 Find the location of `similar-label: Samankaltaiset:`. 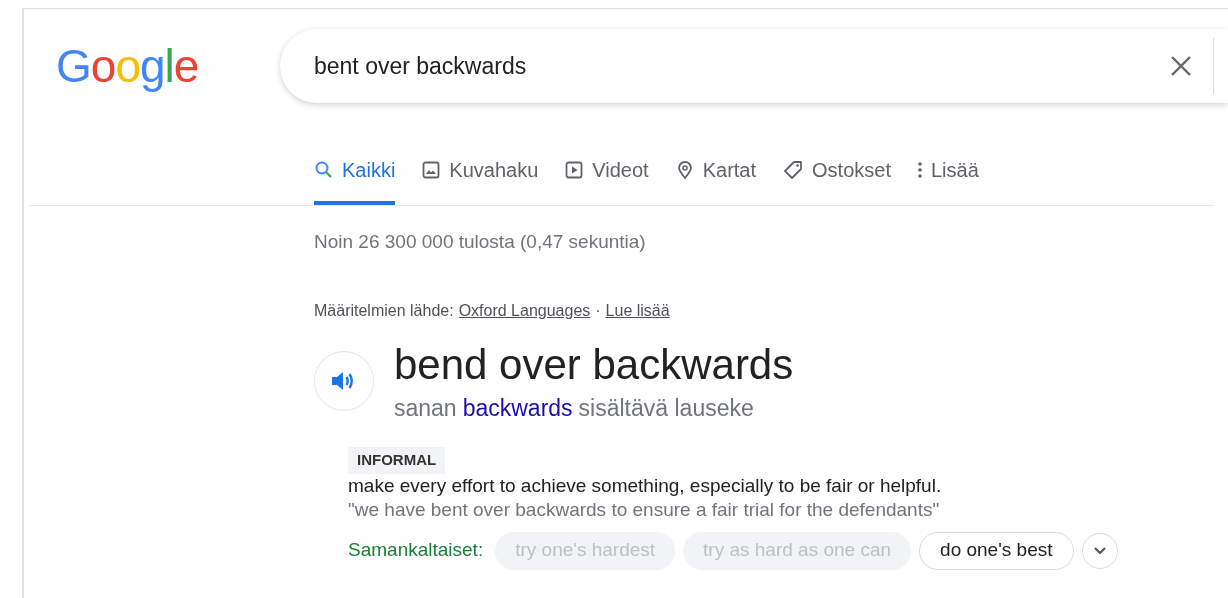

similar-label: Samankaltaiset: is located at coordinates (416, 550).